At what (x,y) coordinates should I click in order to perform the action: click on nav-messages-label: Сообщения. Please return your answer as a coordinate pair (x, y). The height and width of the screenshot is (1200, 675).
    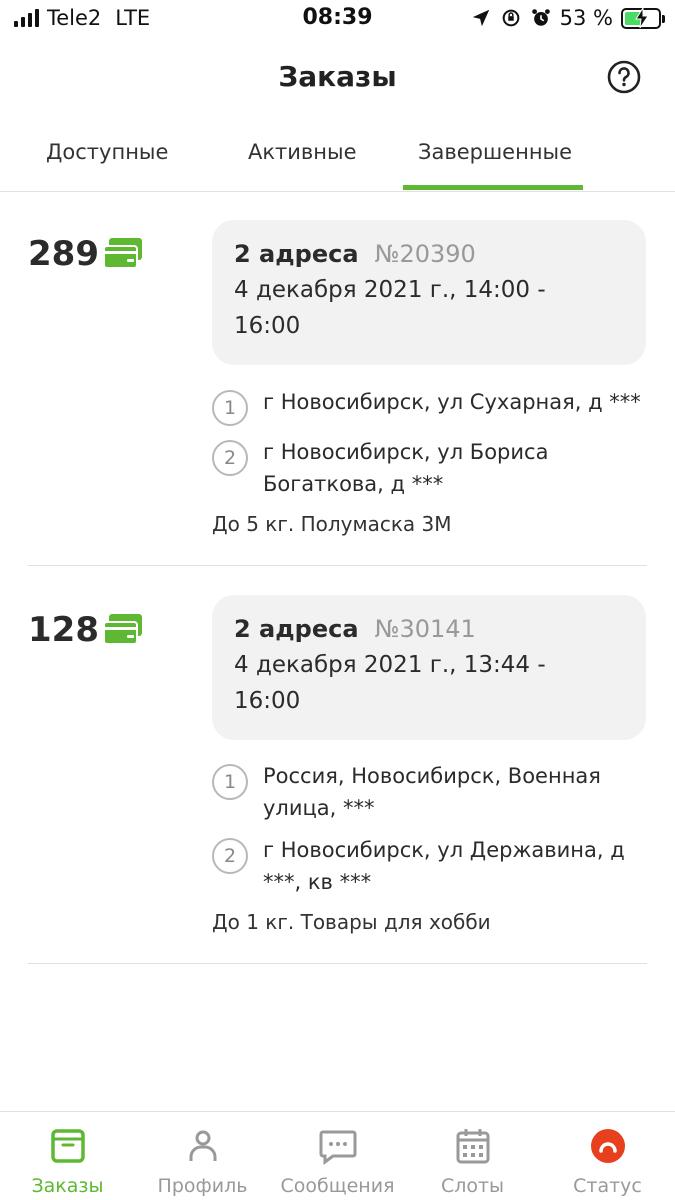
    Looking at the image, I should click on (337, 1186).